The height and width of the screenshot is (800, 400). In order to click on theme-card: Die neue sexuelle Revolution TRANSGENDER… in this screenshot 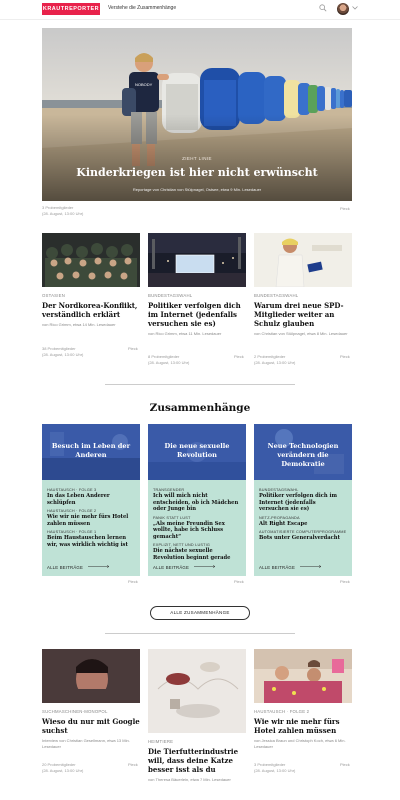, I will do `click(197, 500)`.